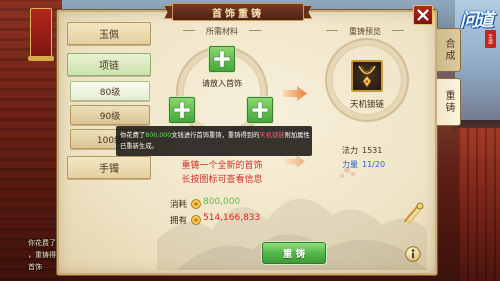 Image resolution: width=500 pixels, height=281 pixels. I want to click on preview-item-name: 天机锁链, so click(366, 105).